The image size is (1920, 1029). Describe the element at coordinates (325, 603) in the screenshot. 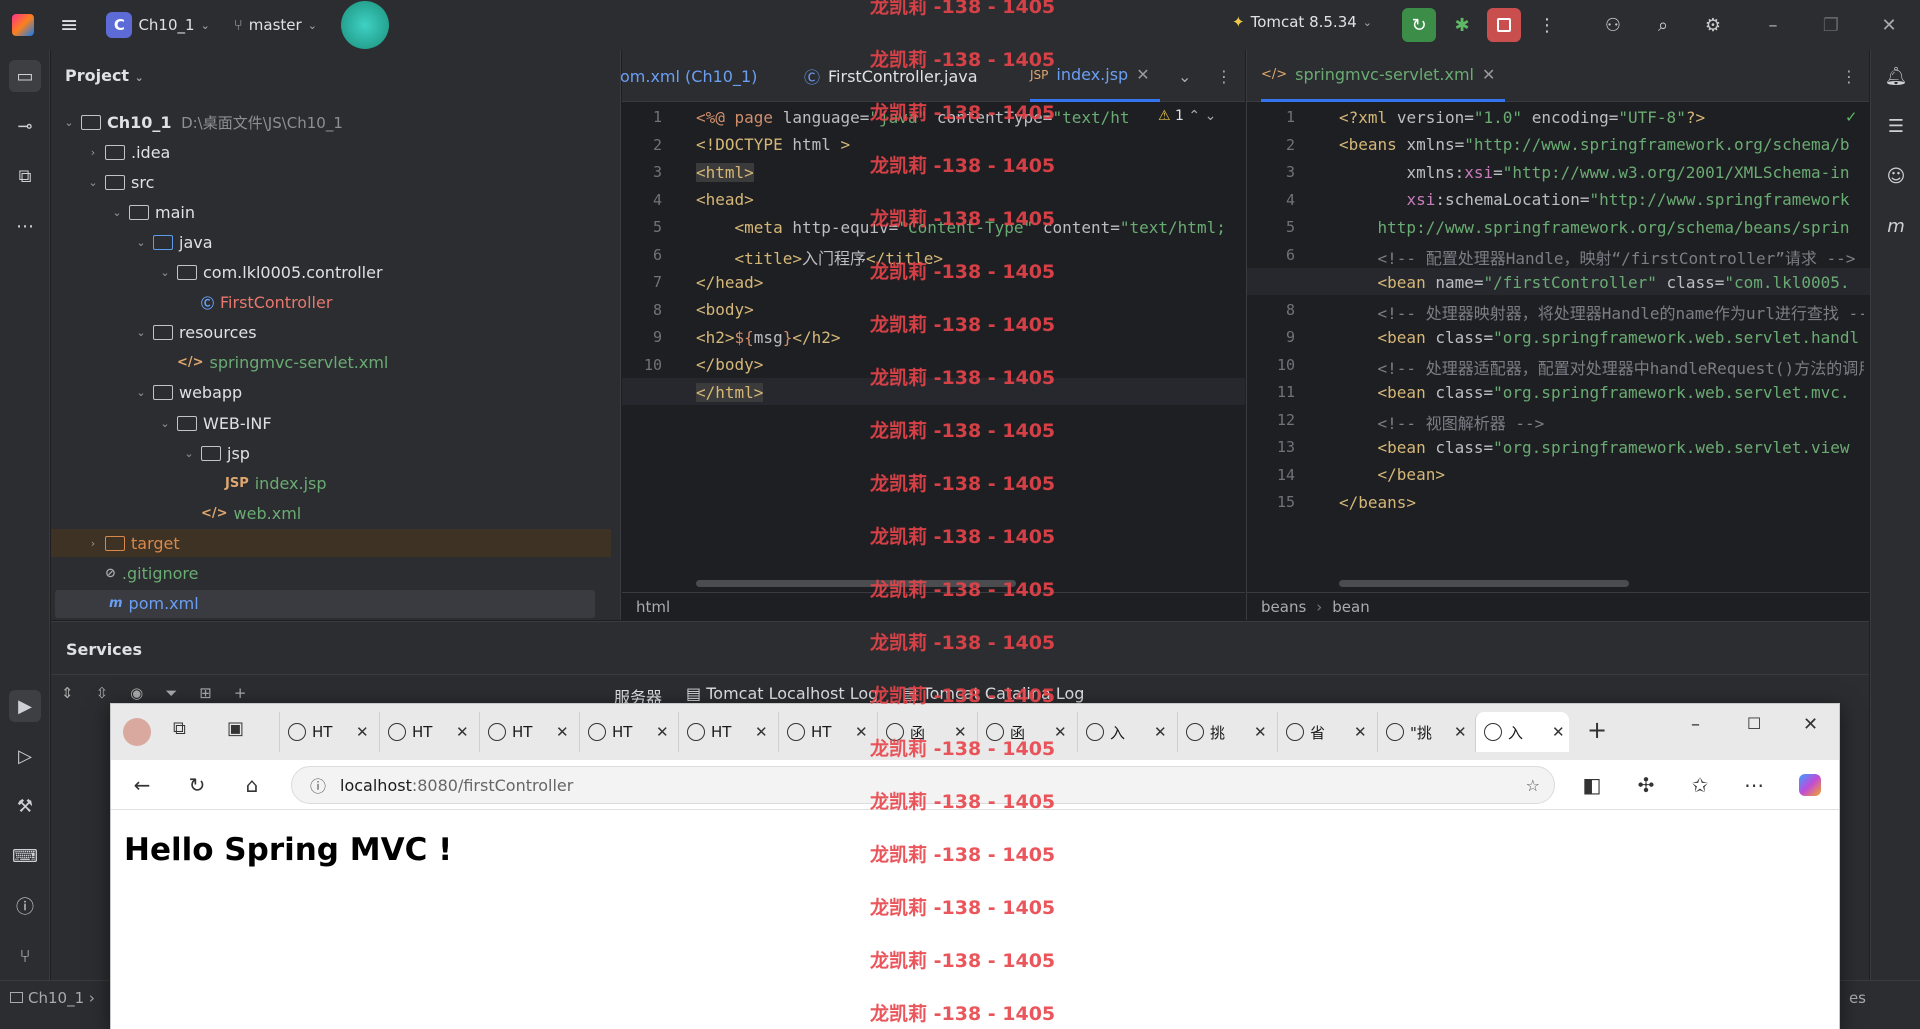

I see `tree-item: m pom.xml` at that location.